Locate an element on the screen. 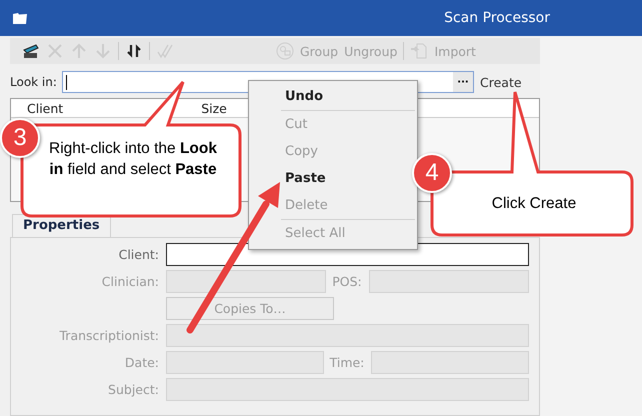 This screenshot has height=416, width=642. look-in-label: Look in: is located at coordinates (34, 82).